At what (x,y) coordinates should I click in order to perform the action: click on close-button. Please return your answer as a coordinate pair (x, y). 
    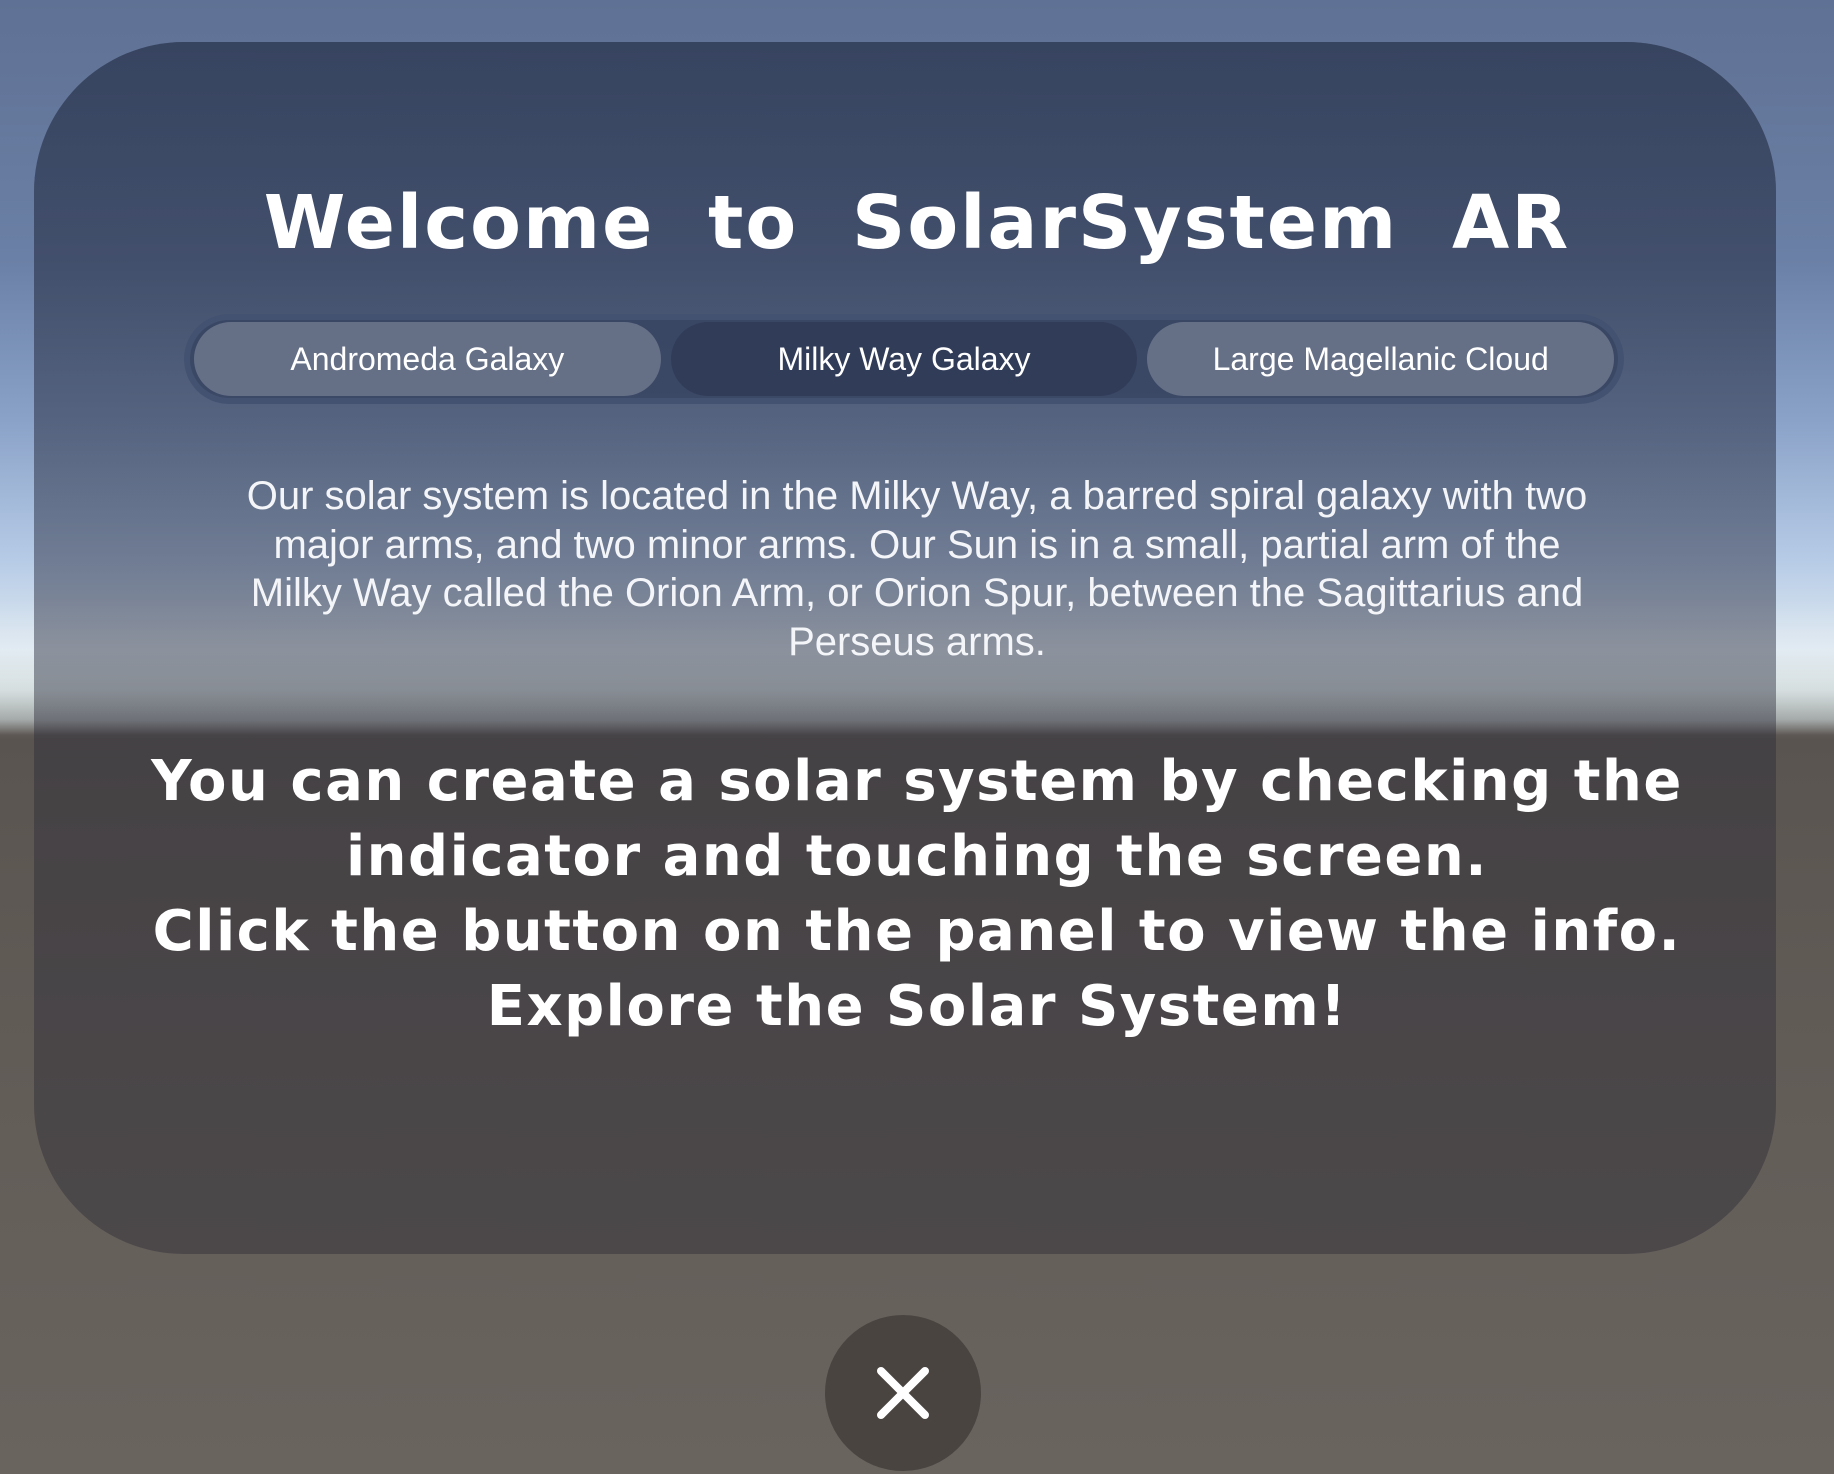
    Looking at the image, I should click on (903, 1393).